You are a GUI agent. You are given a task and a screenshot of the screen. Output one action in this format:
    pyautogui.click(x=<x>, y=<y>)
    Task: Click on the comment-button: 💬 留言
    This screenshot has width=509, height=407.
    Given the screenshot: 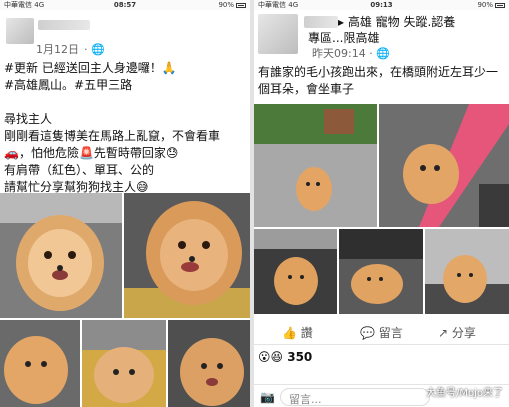 What is the action you would take?
    pyautogui.click(x=381, y=332)
    